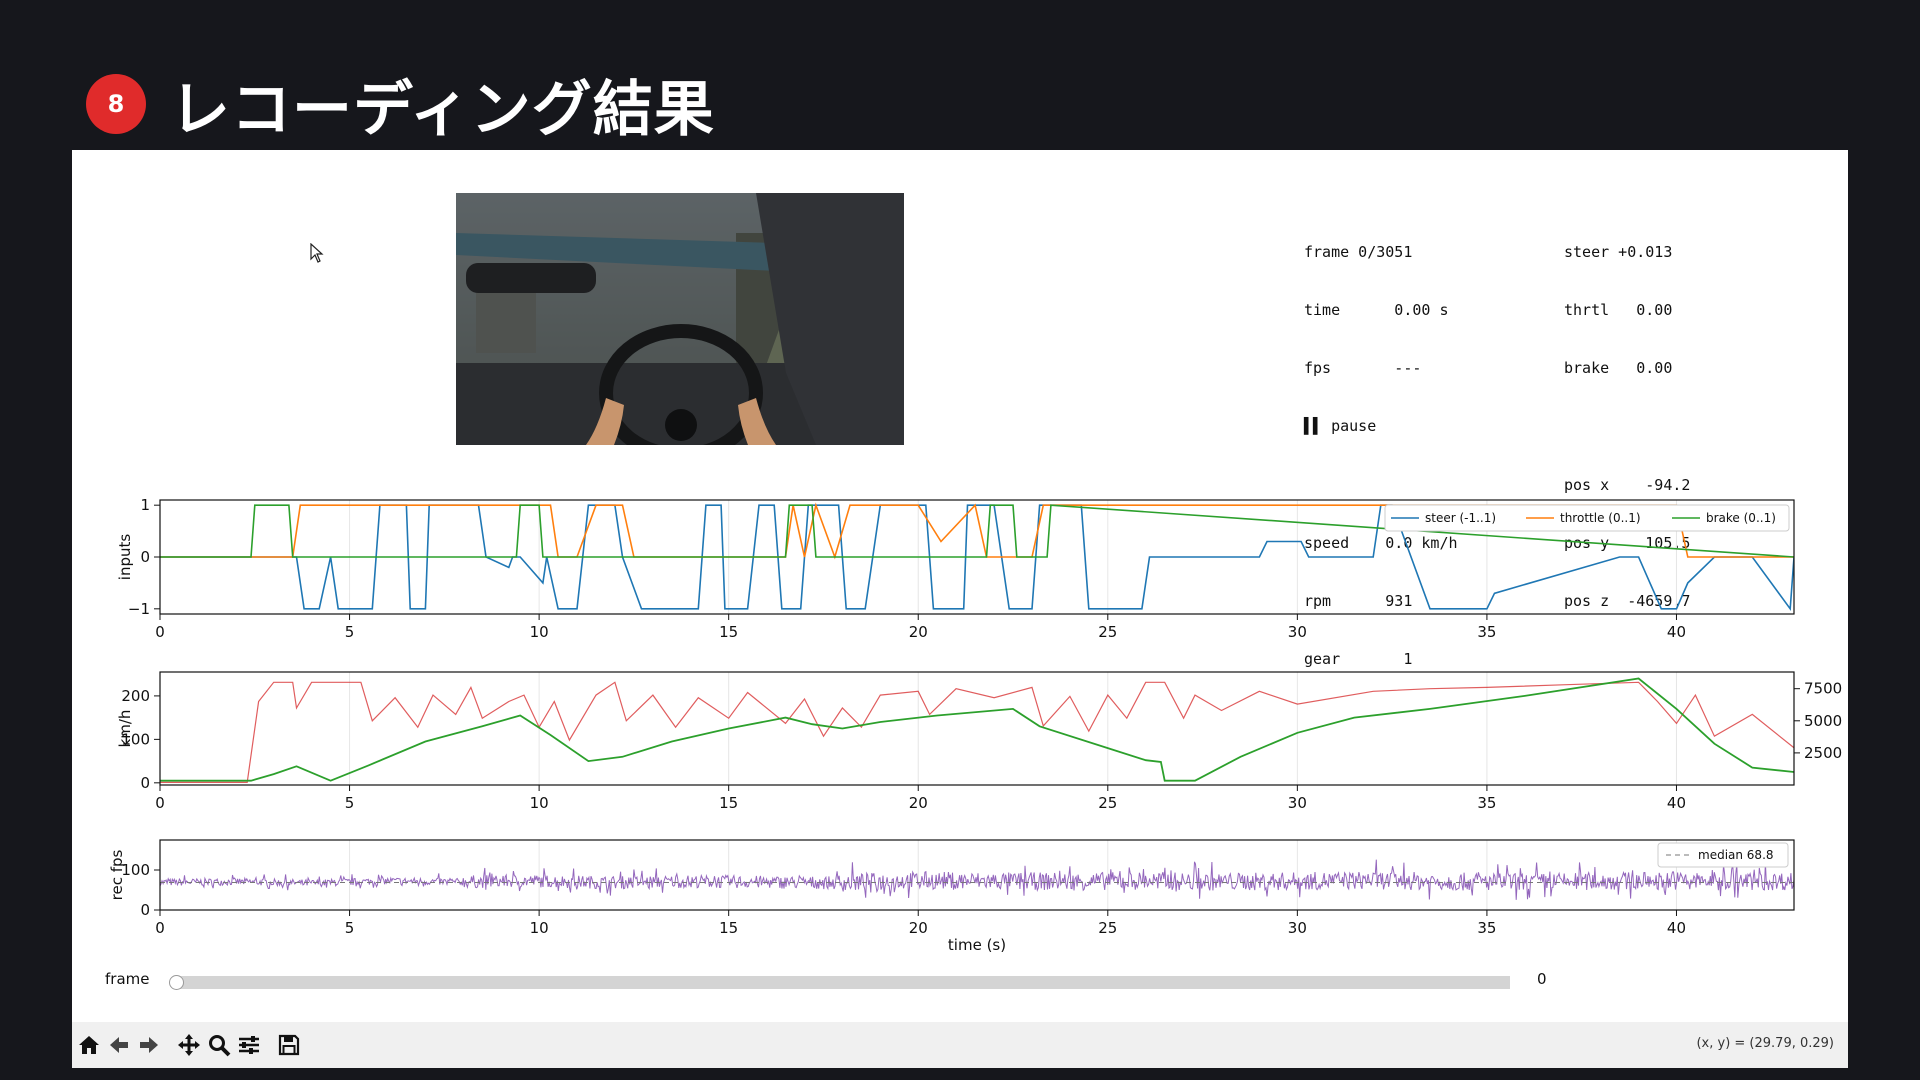 The image size is (1920, 1080). I want to click on rec-fps-line, so click(977, 879).